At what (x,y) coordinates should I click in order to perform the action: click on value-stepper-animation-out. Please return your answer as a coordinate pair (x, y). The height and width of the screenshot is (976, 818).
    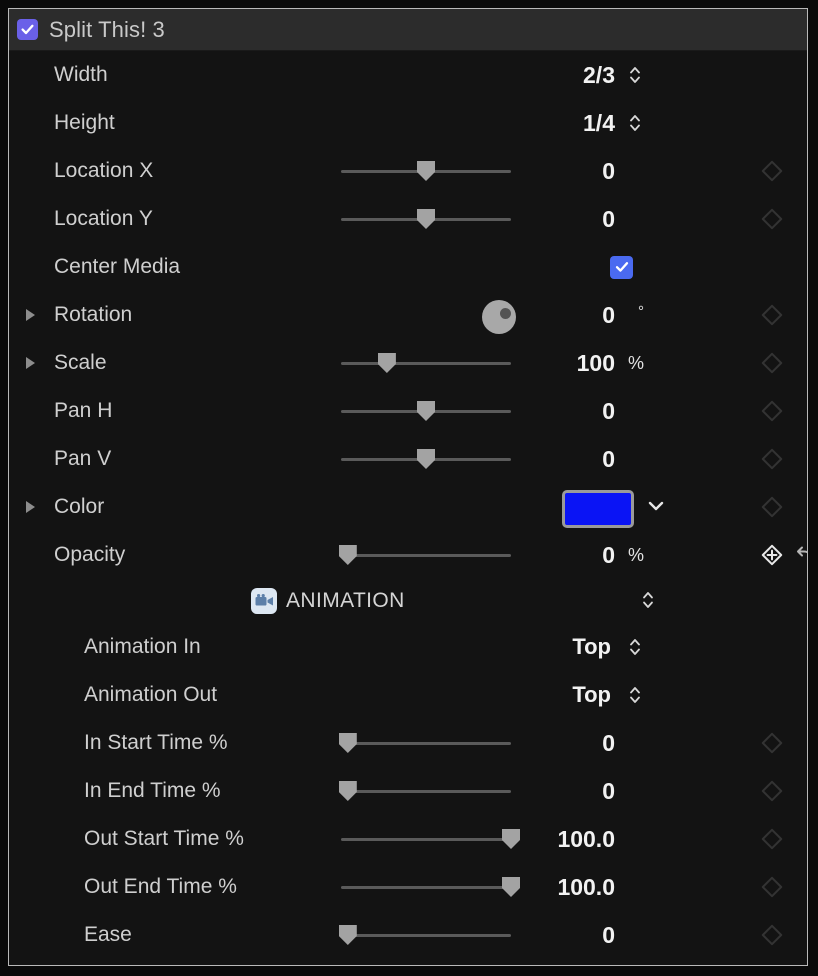
    Looking at the image, I should click on (635, 695).